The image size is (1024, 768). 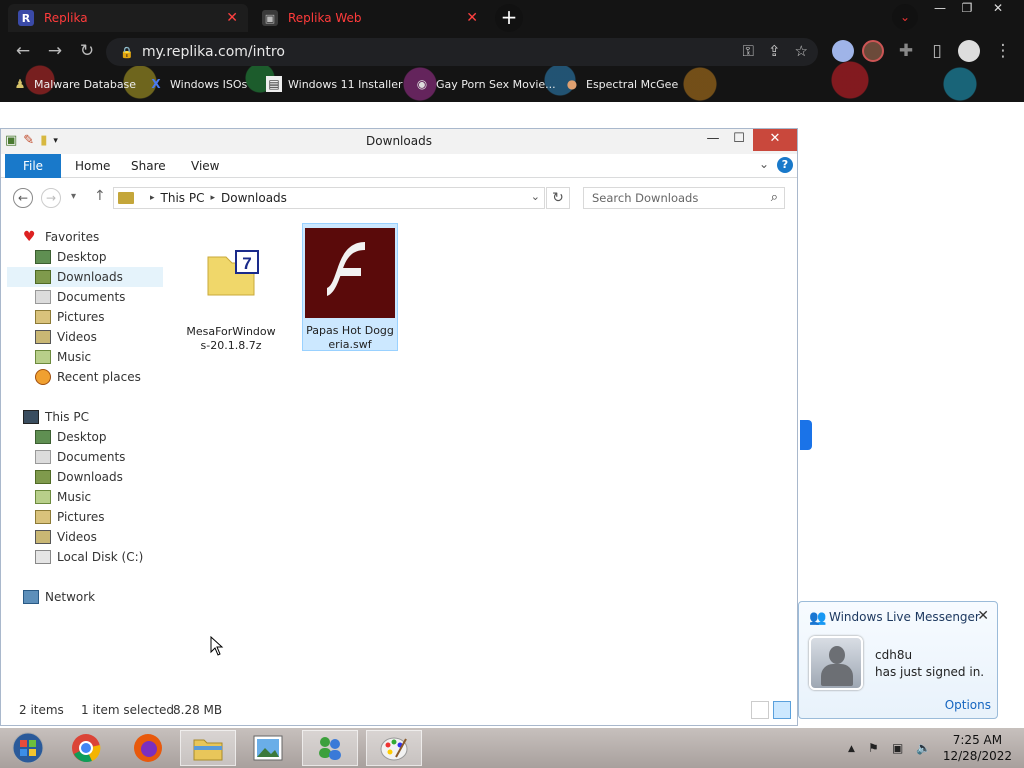 What do you see at coordinates (645, 198) in the screenshot?
I see `search-placeholder: Search Downloads` at bounding box center [645, 198].